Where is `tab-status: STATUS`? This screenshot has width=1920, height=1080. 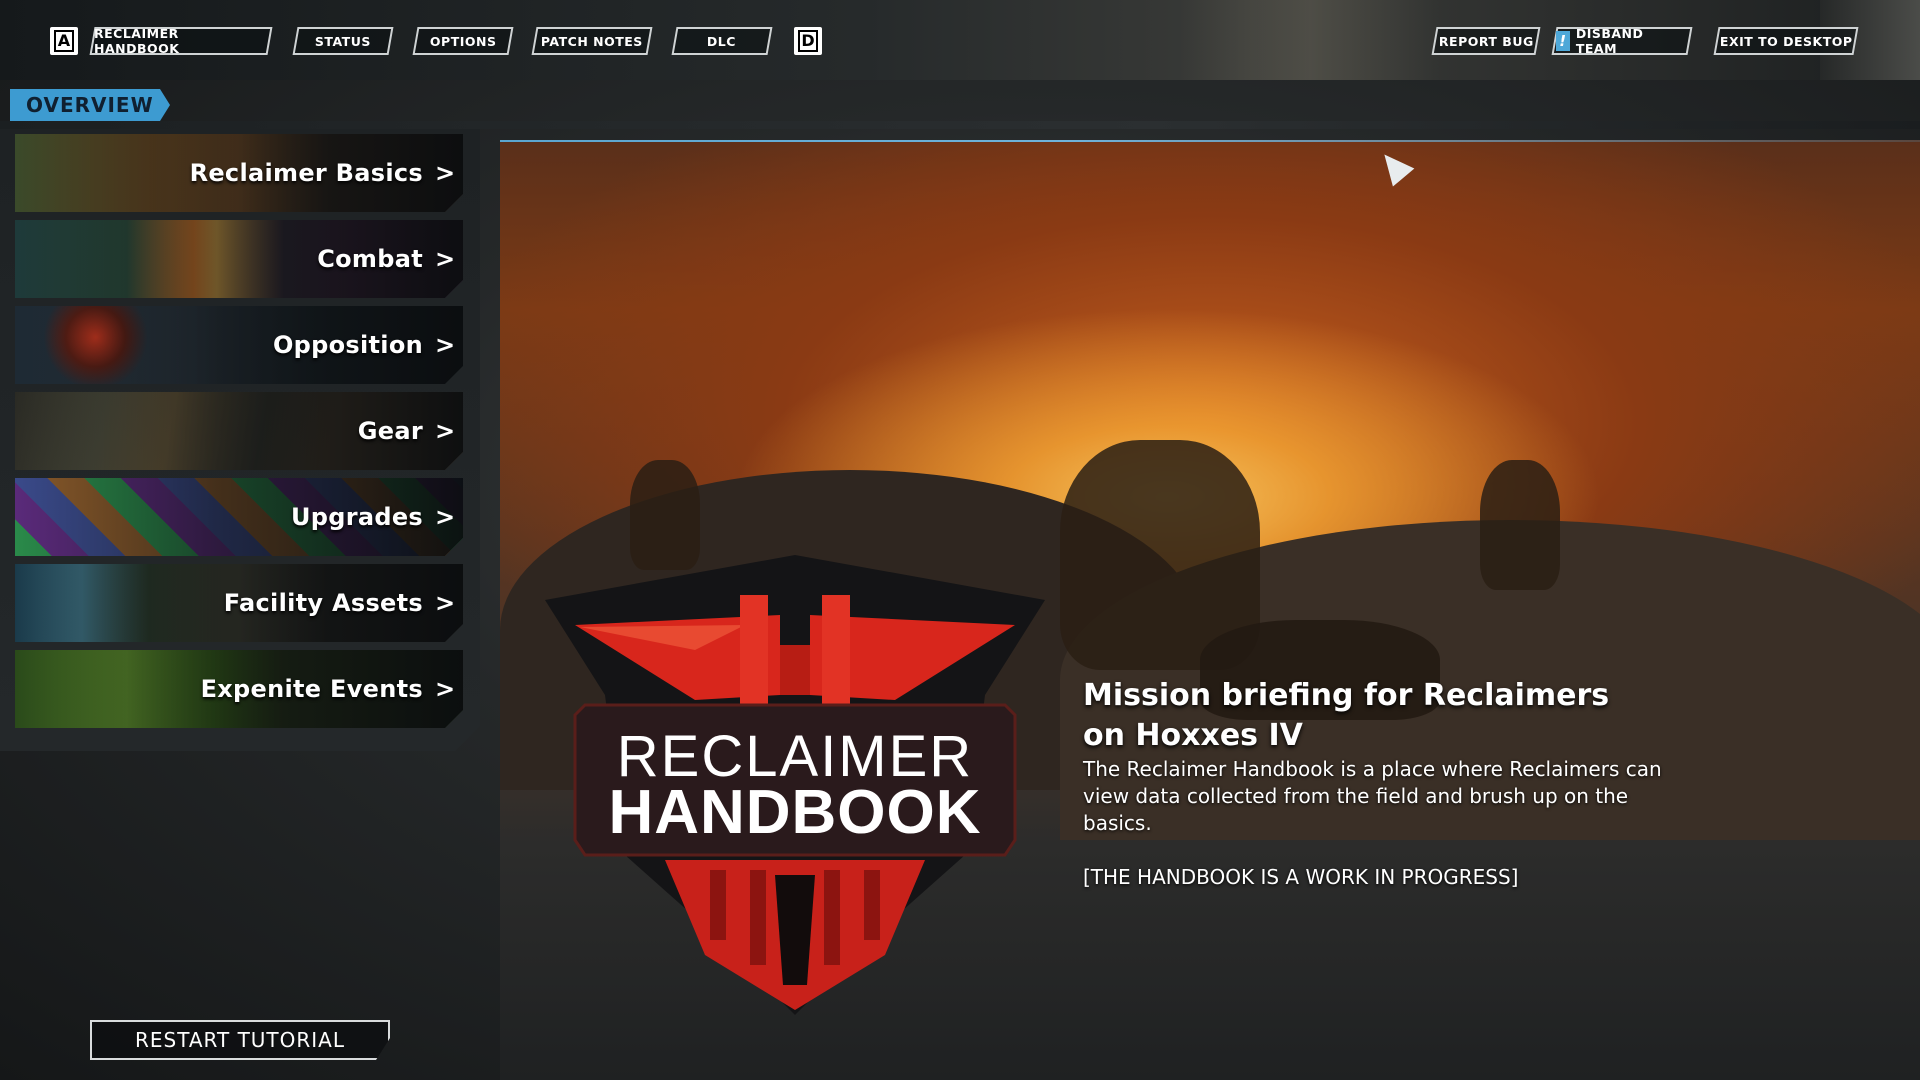 tab-status: STATUS is located at coordinates (343, 41).